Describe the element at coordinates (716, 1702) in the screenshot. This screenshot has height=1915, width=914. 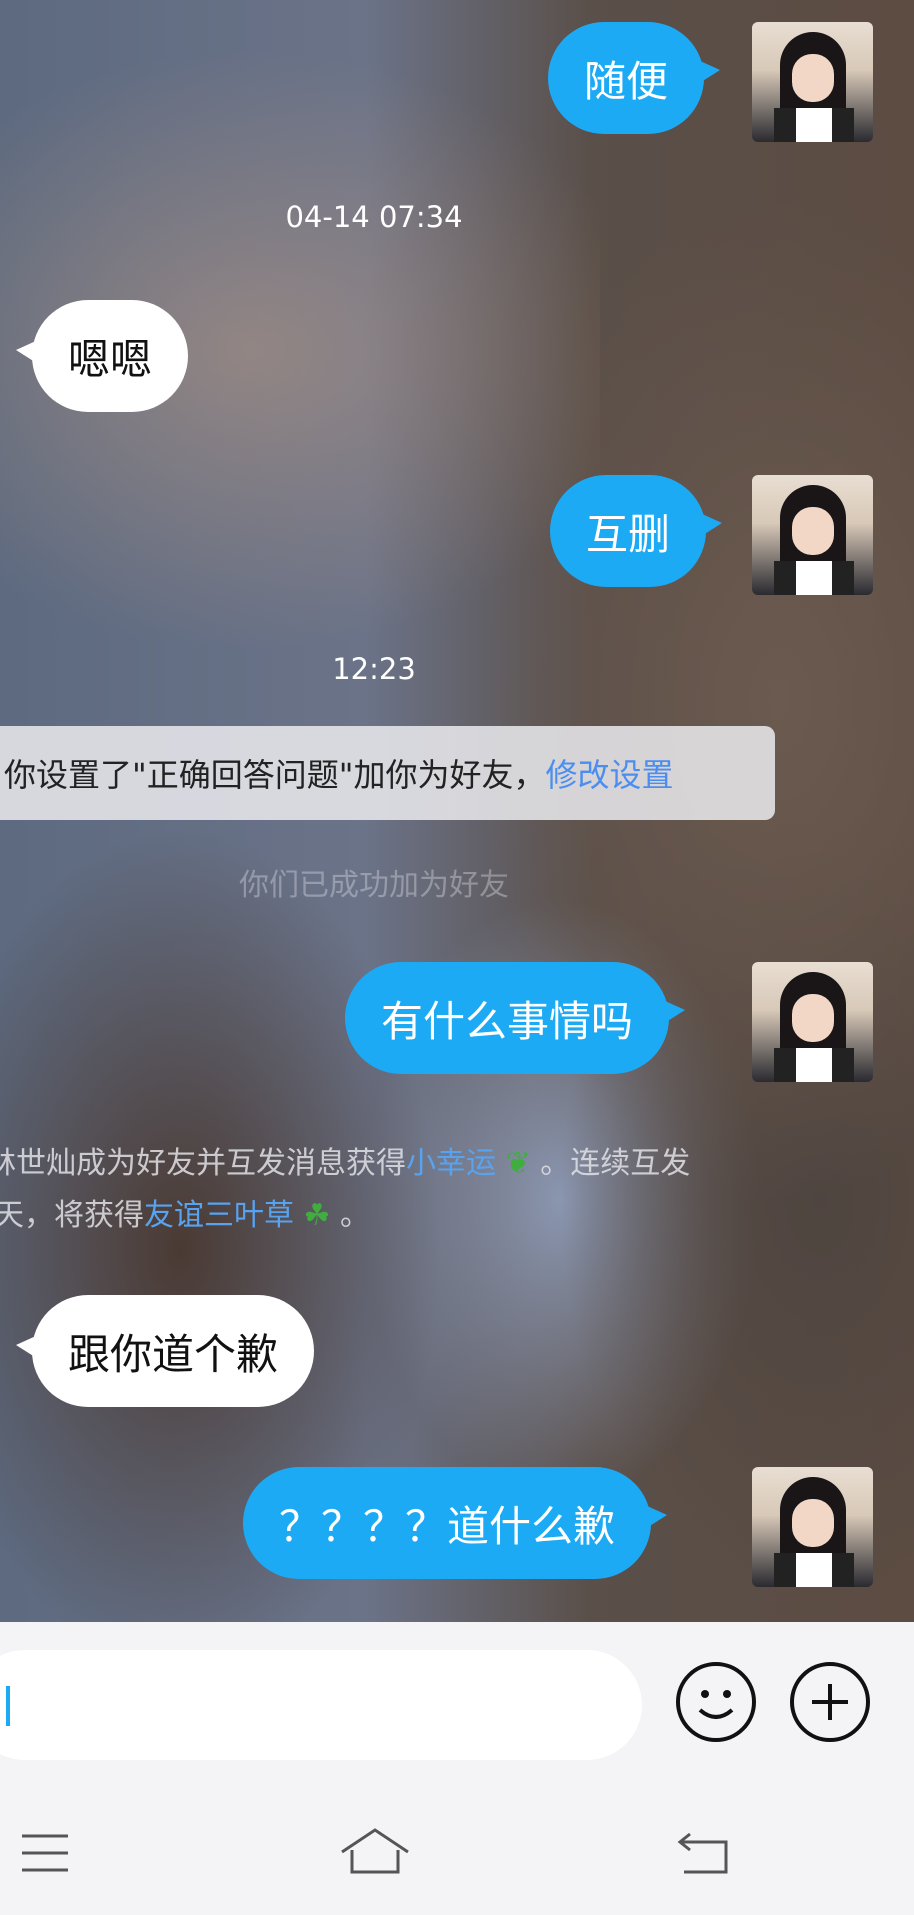
I see `emoji-icon` at that location.